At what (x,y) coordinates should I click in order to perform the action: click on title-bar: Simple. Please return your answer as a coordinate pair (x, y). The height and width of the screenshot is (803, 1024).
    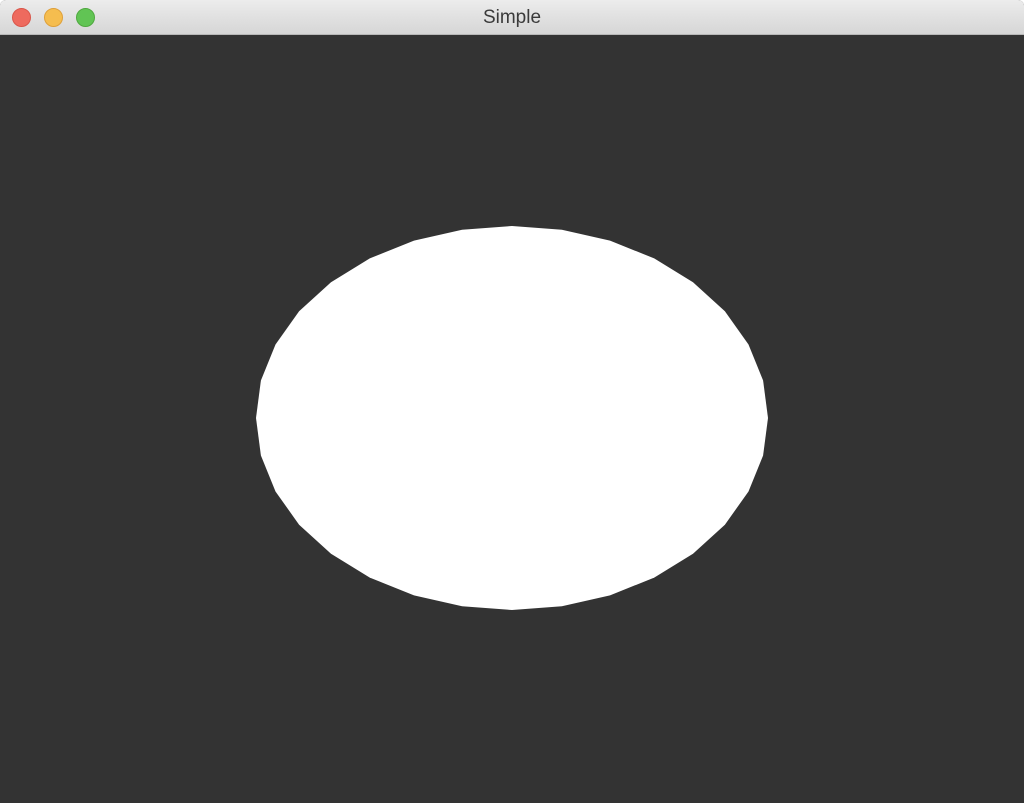
    Looking at the image, I should click on (512, 17).